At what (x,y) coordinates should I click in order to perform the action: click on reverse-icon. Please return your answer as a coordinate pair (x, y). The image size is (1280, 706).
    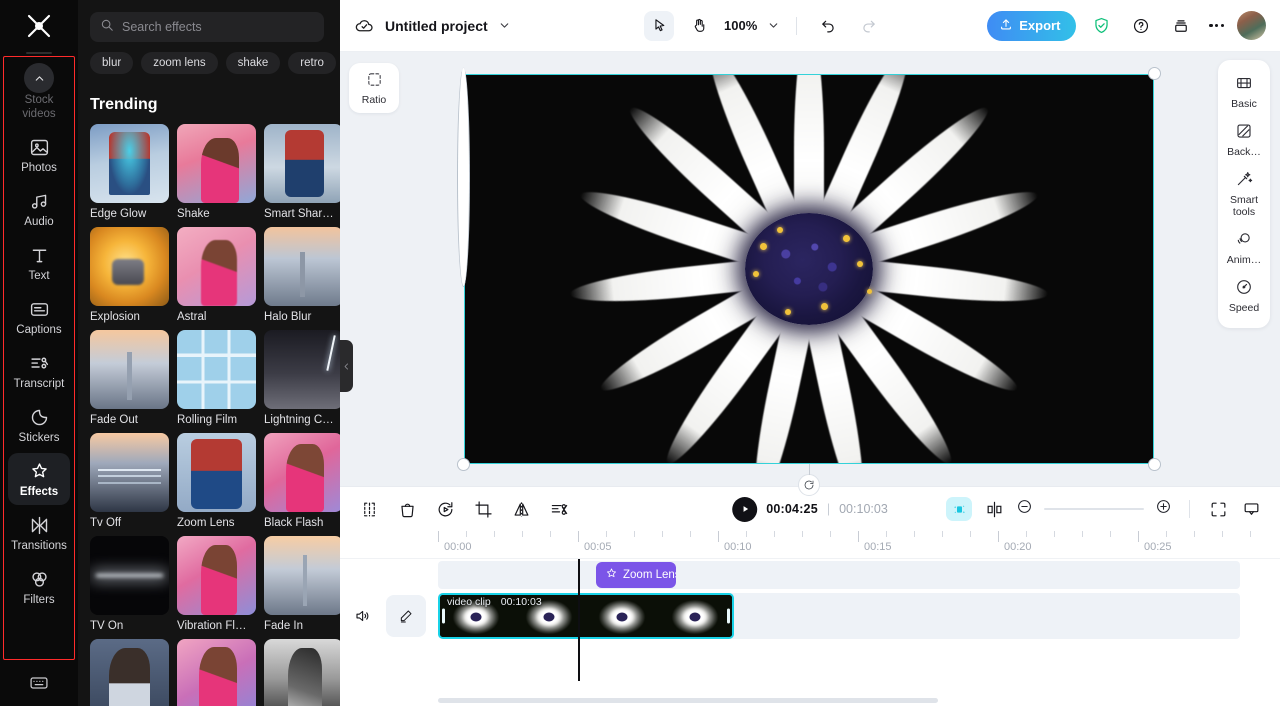
    Looking at the image, I should click on (445, 509).